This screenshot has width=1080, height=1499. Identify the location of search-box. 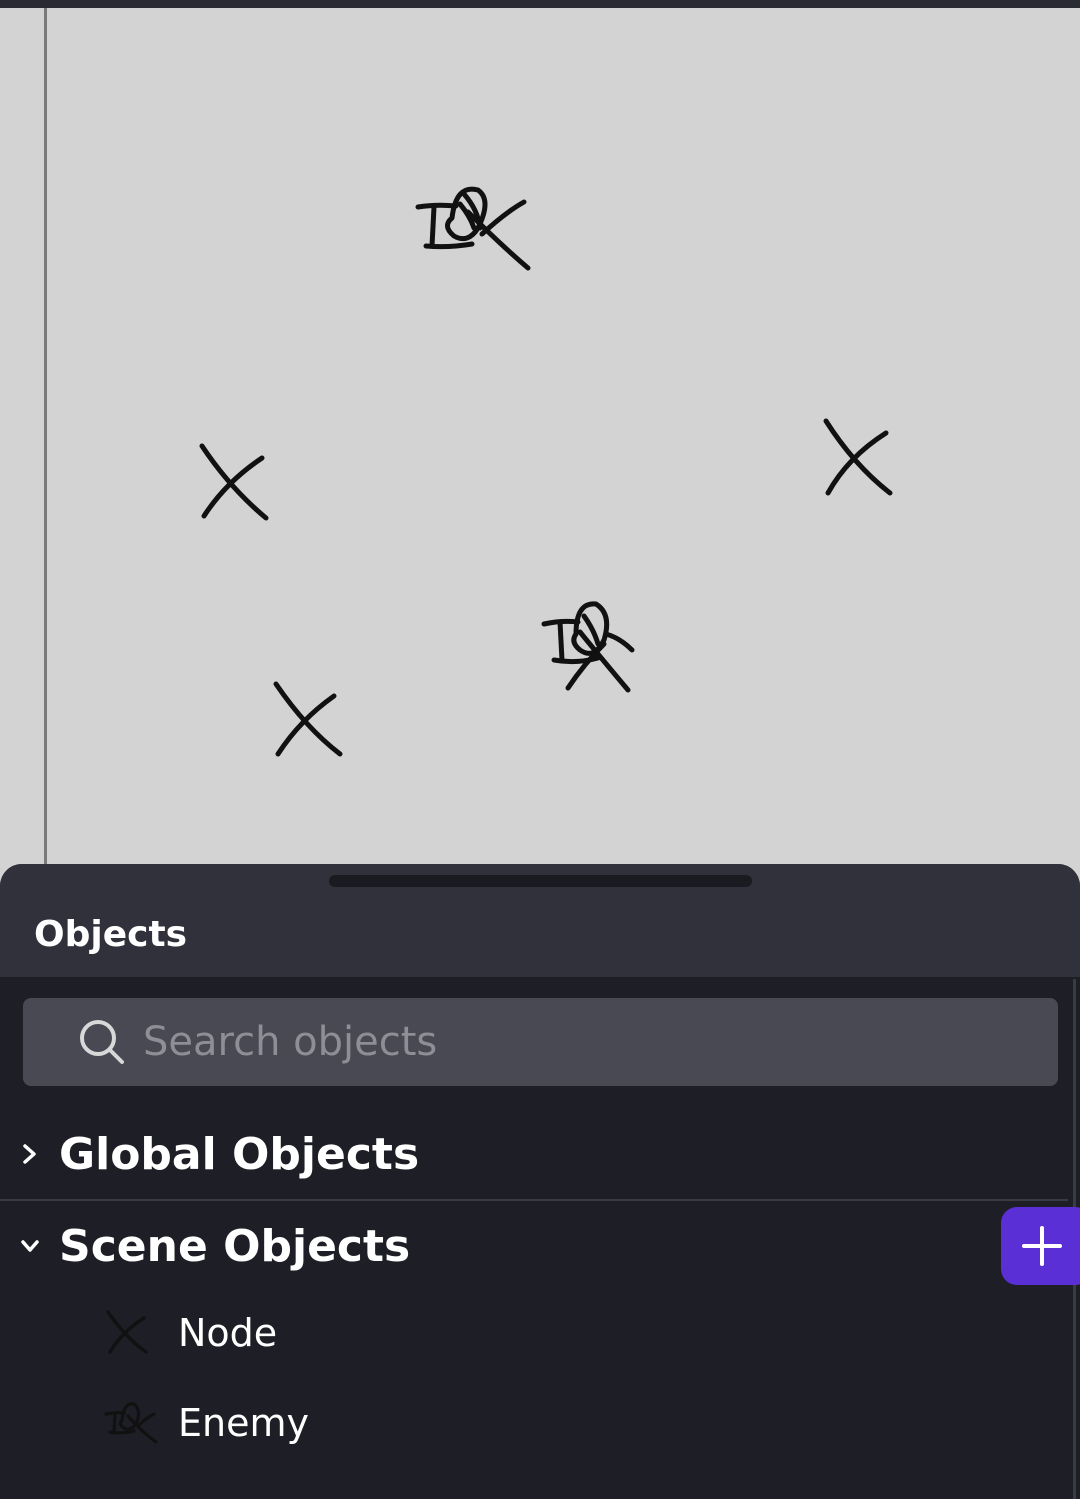
(540, 1042).